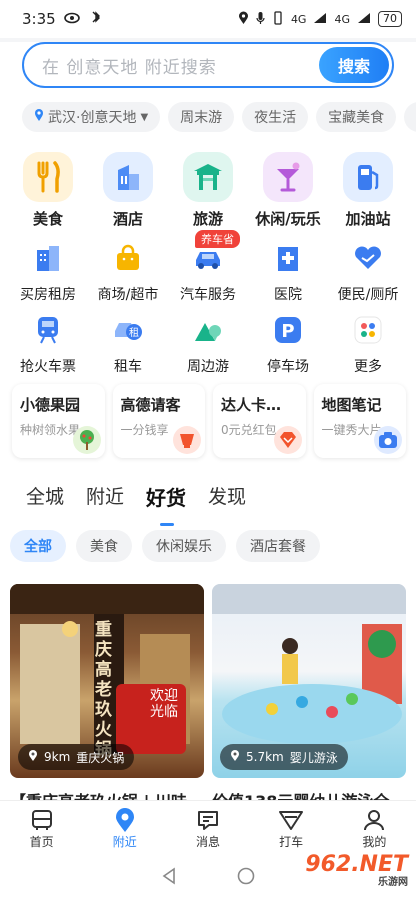  What do you see at coordinates (288, 295) in the screenshot?
I see `category-label: 医院` at bounding box center [288, 295].